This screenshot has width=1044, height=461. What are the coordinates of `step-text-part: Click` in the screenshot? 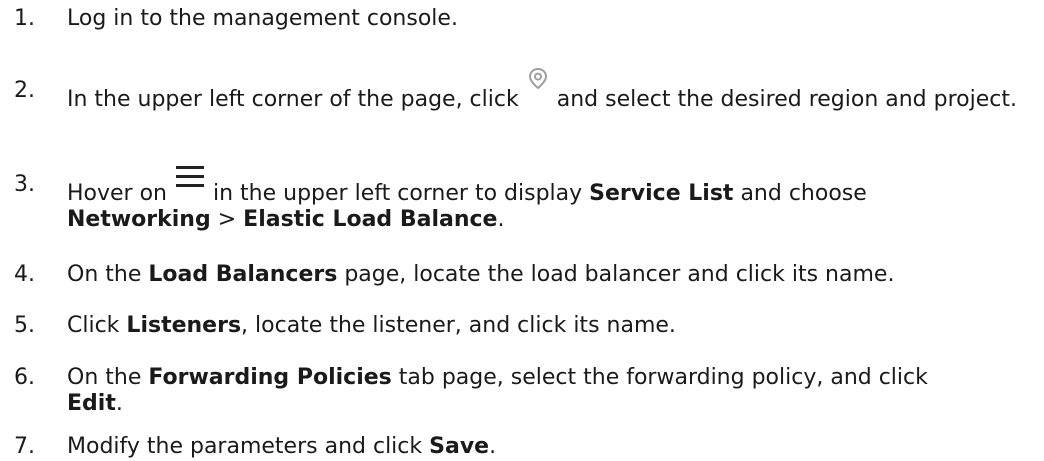 It's located at (93, 325).